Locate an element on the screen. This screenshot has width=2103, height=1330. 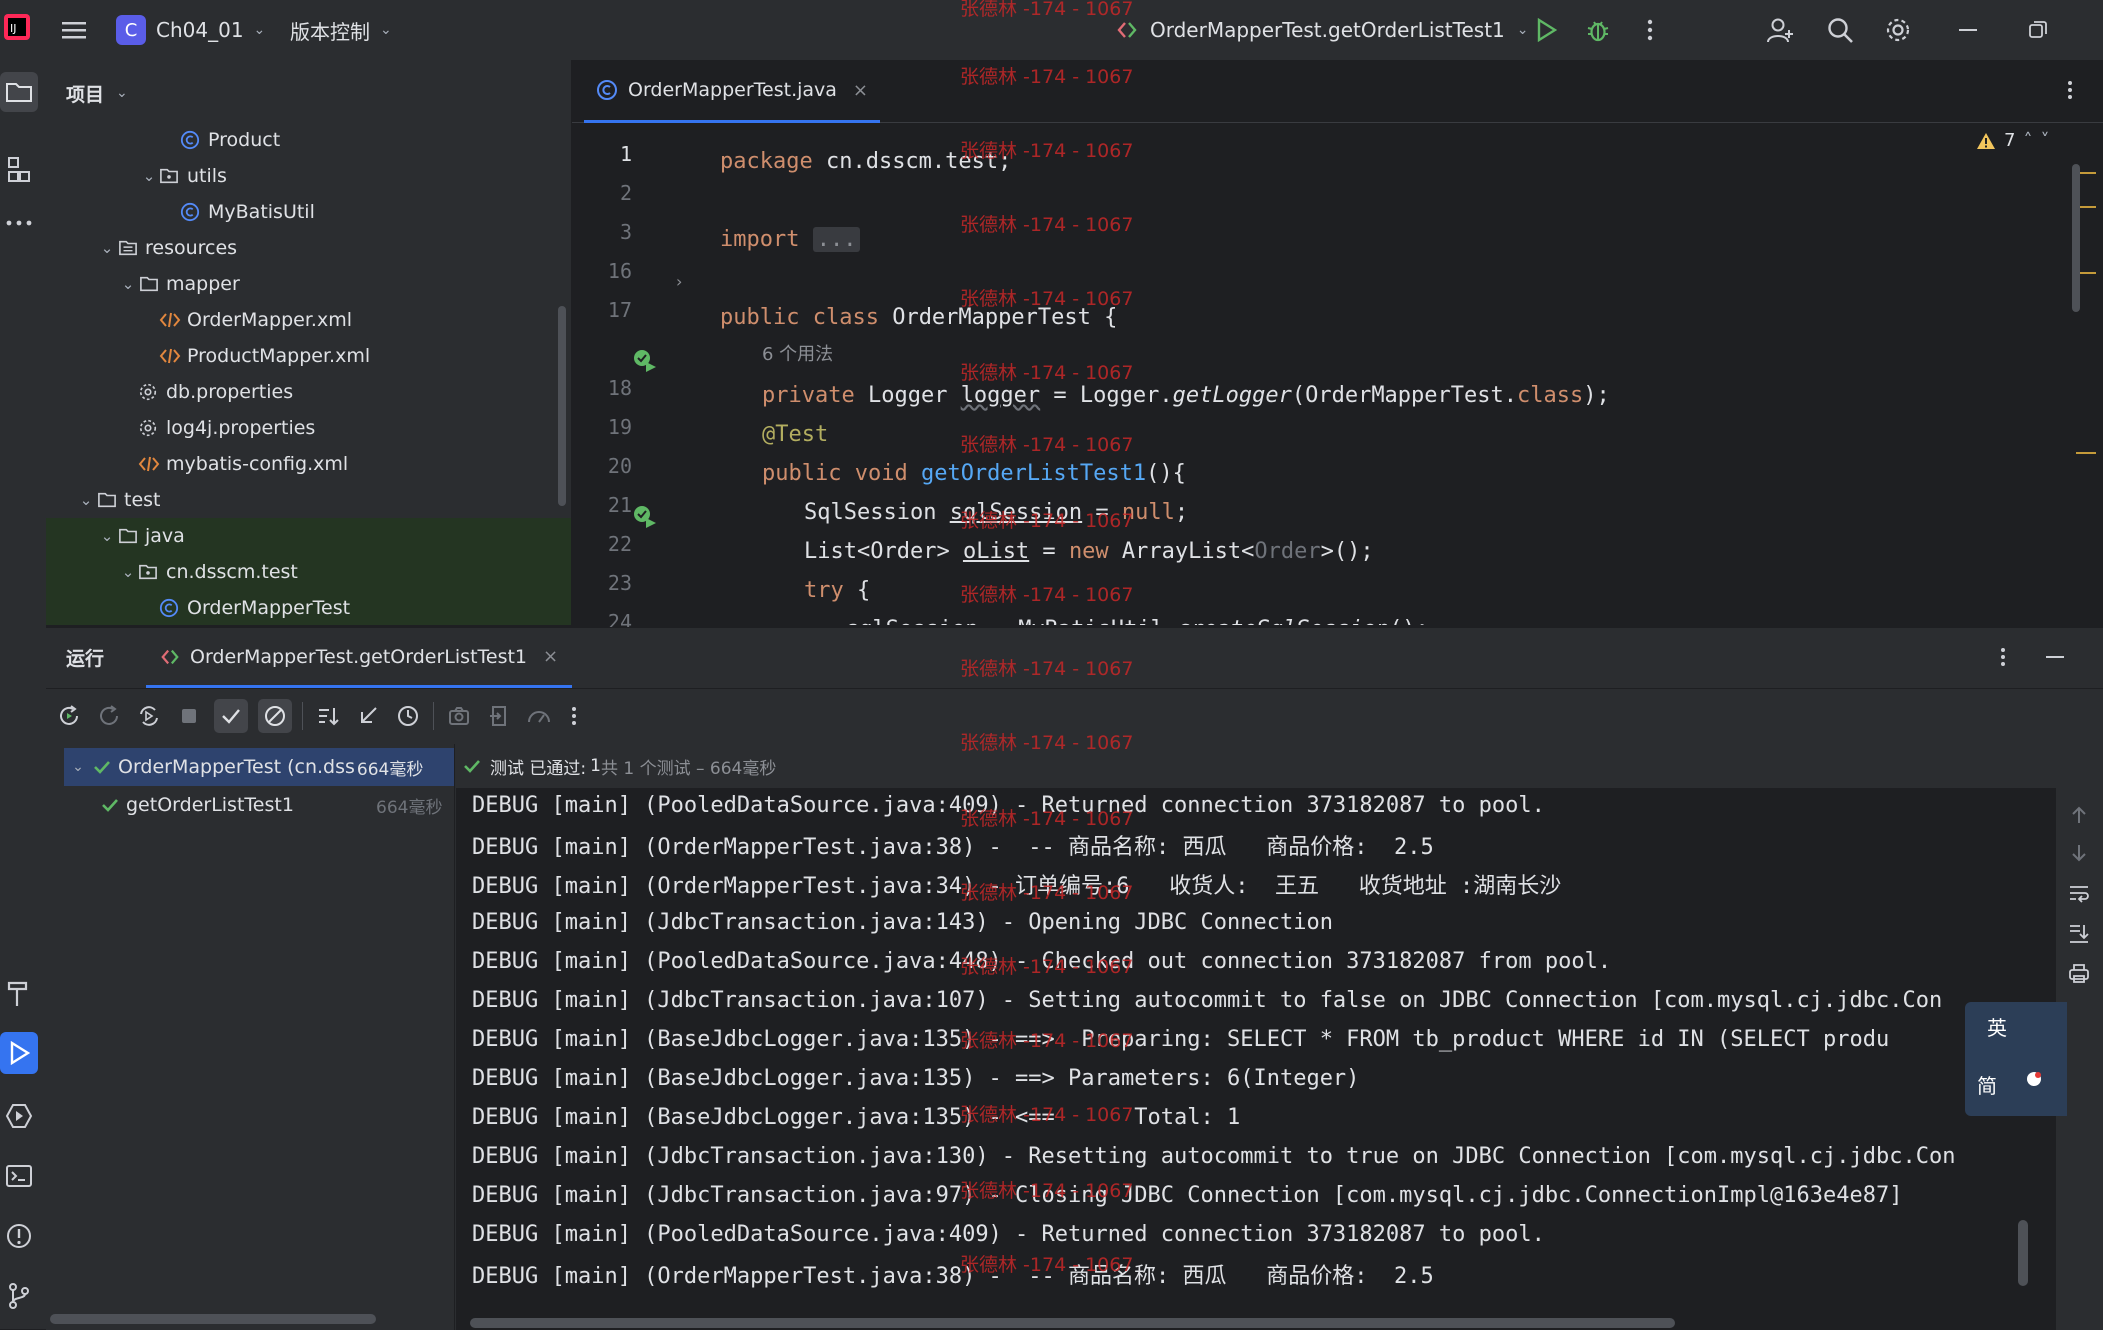
test-history-clock-icon is located at coordinates (408, 716).